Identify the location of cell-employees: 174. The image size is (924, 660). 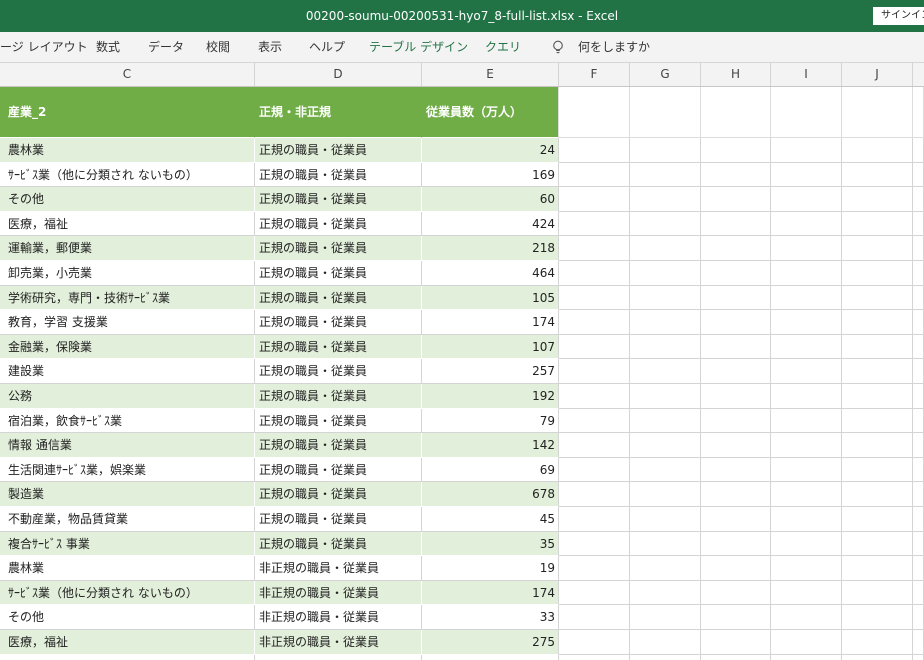
(490, 322).